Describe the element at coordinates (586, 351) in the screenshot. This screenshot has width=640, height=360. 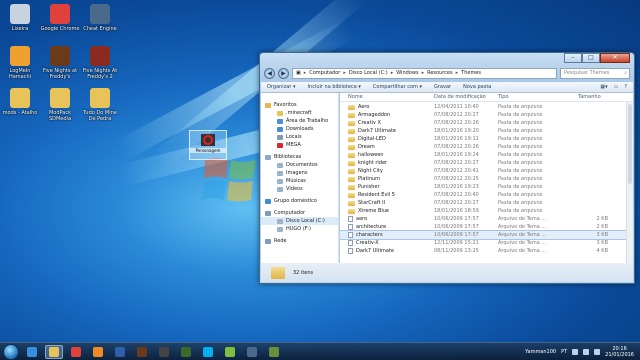
I see `network-icon` at that location.